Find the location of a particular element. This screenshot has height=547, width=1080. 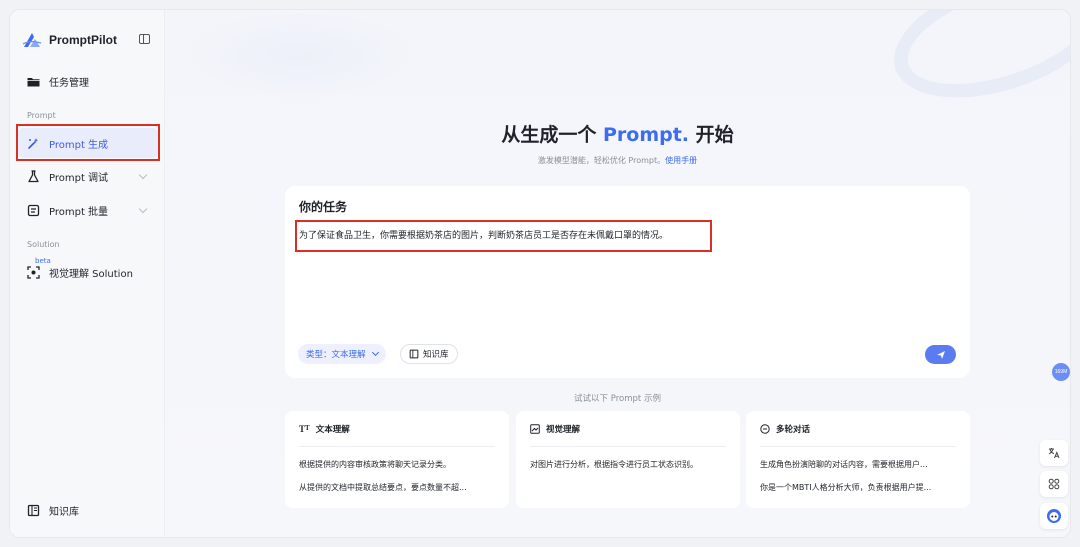

subtitle-text: 激发模型潜能，轻松优化 Prompt。 is located at coordinates (601, 160).